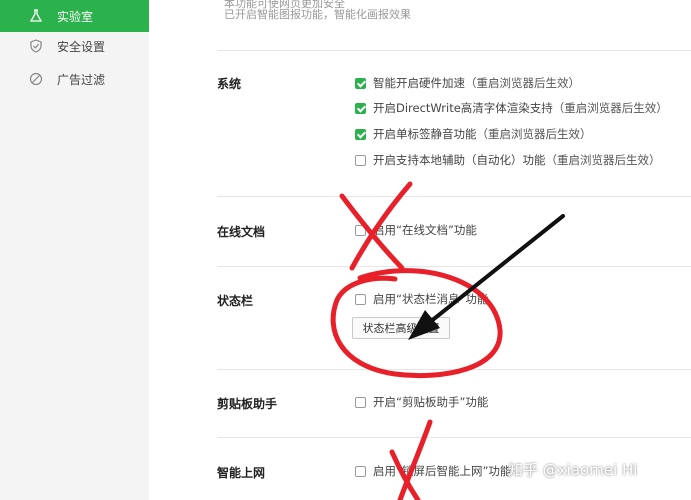 This screenshot has width=691, height=500. What do you see at coordinates (433, 471) in the screenshot?
I see `option-smart-web: 启用“锁屏后智能上网”功能` at bounding box center [433, 471].